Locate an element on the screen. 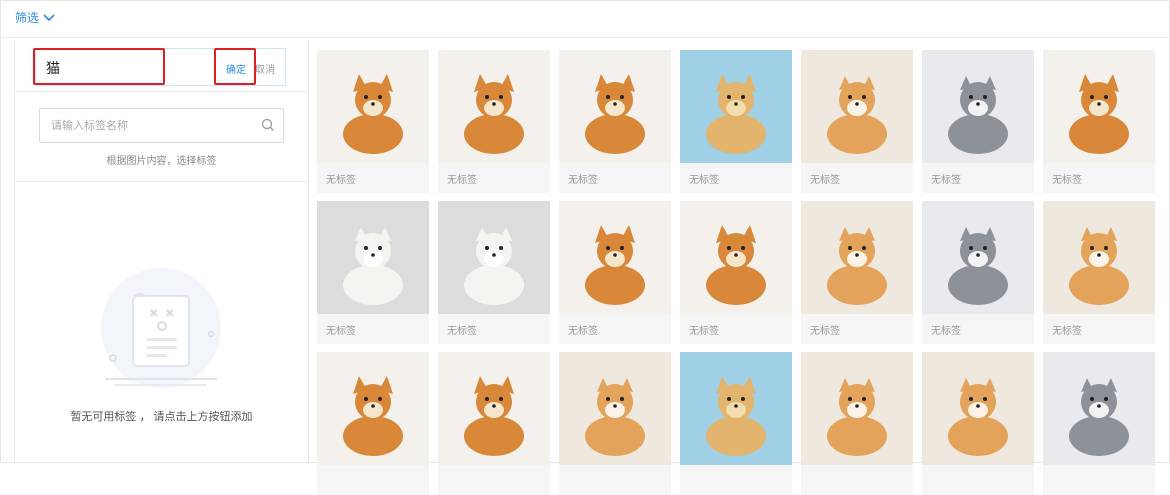 This screenshot has height=495, width=1170. topbar: 筛选 is located at coordinates (585, 19).